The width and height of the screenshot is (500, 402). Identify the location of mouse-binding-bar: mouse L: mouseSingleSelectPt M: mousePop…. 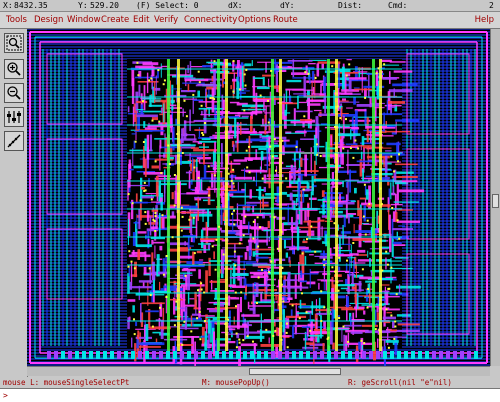
(250, 382).